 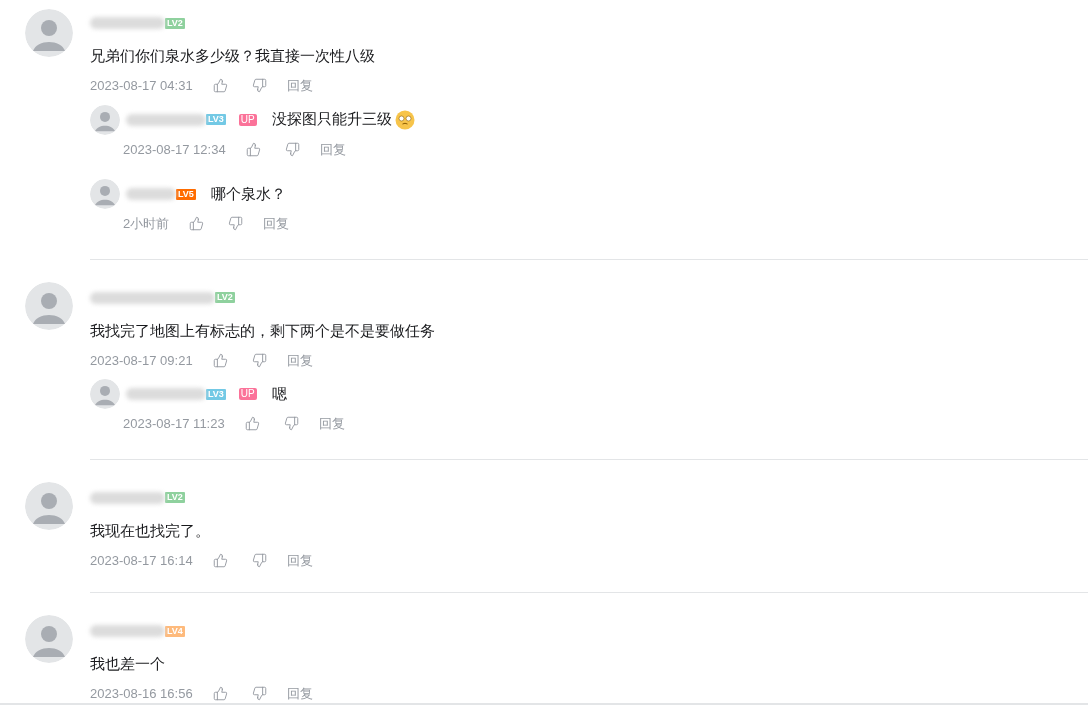 I want to click on comment-text: 兄弟们你们泉水多少级？我直接一次性八级, so click(x=233, y=56).